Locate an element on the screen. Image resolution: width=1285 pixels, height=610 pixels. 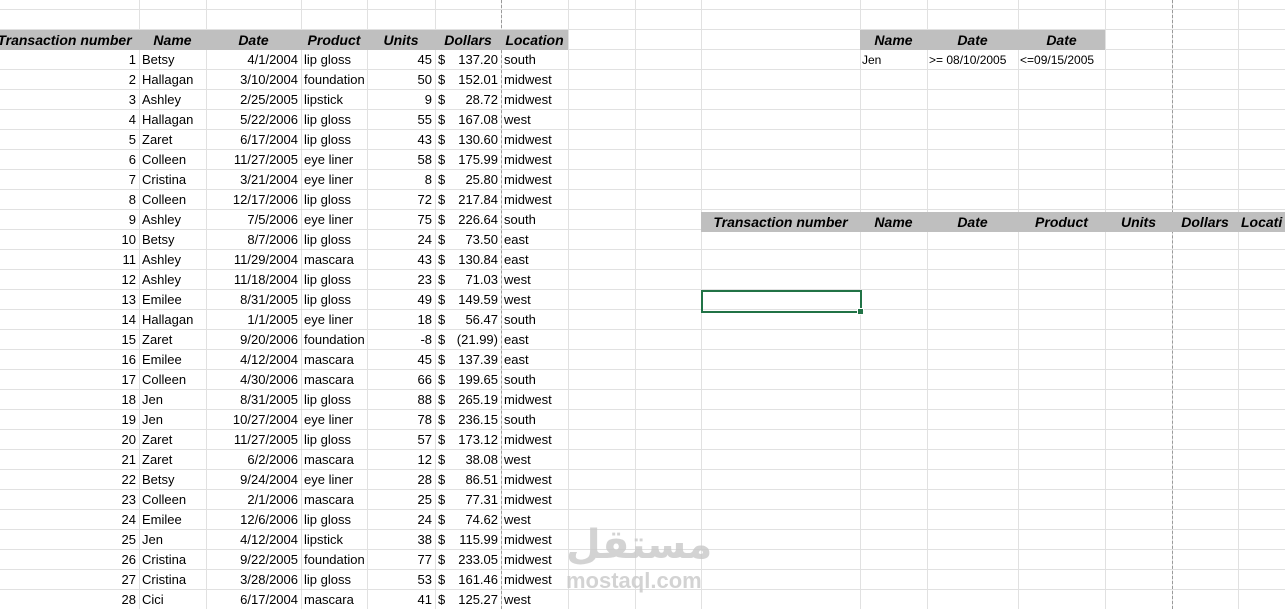
dollars-cell: (21.99) is located at coordinates (477, 339).